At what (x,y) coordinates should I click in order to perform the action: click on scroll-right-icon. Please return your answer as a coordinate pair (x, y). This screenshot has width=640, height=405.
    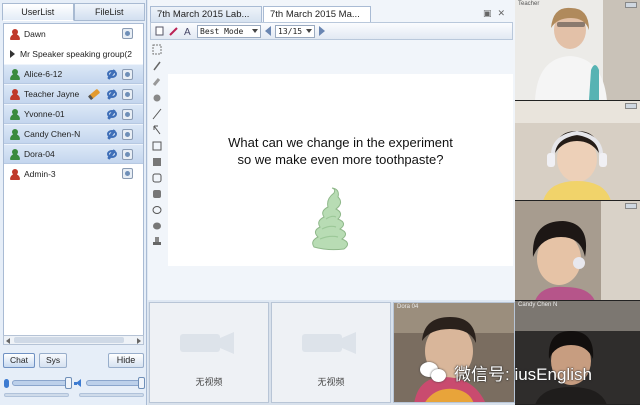
    Looking at the image, I should click on (139, 341).